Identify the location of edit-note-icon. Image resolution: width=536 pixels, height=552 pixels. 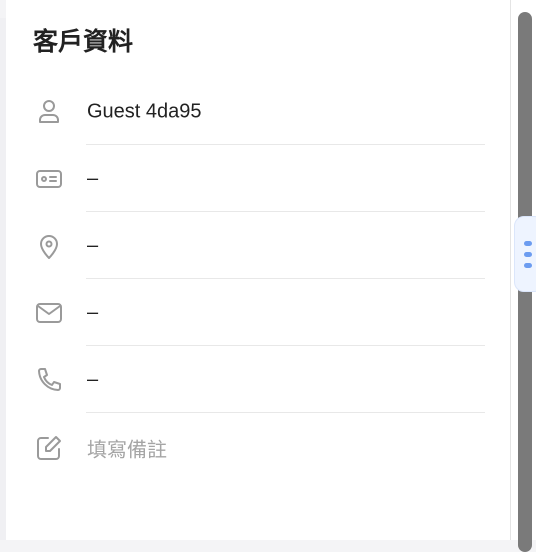
(49, 448).